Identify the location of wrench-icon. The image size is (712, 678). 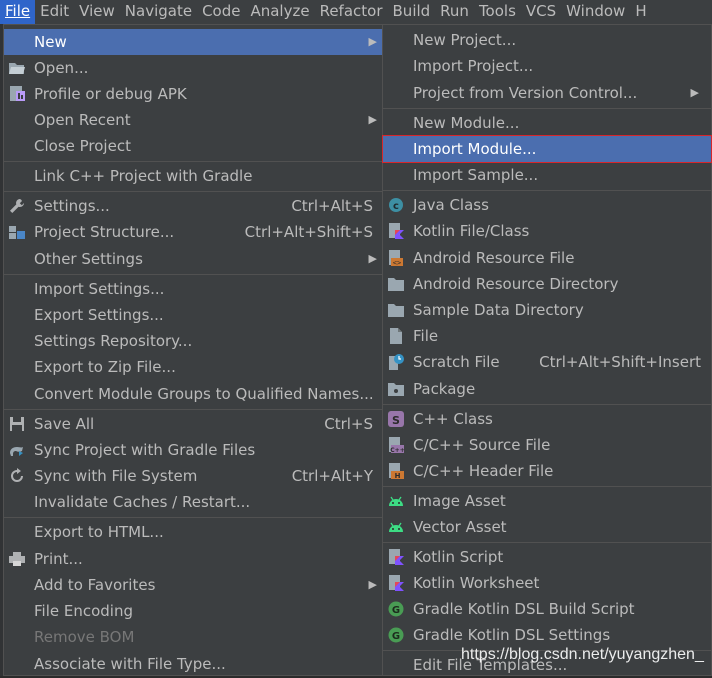
(17, 206).